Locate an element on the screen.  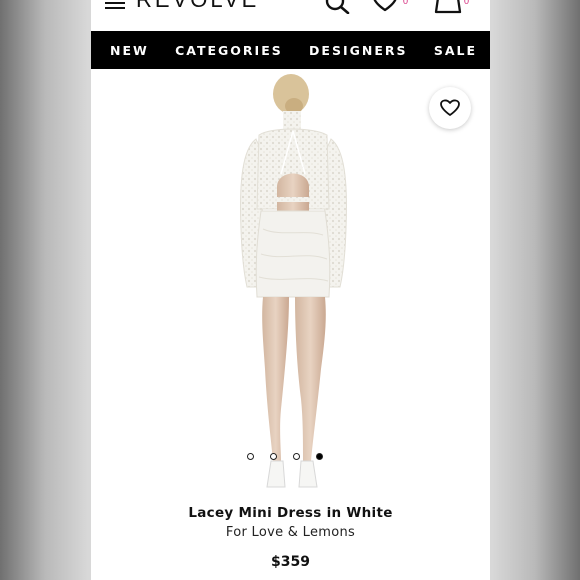
product-brand: For Love & Lemons is located at coordinates (290, 532).